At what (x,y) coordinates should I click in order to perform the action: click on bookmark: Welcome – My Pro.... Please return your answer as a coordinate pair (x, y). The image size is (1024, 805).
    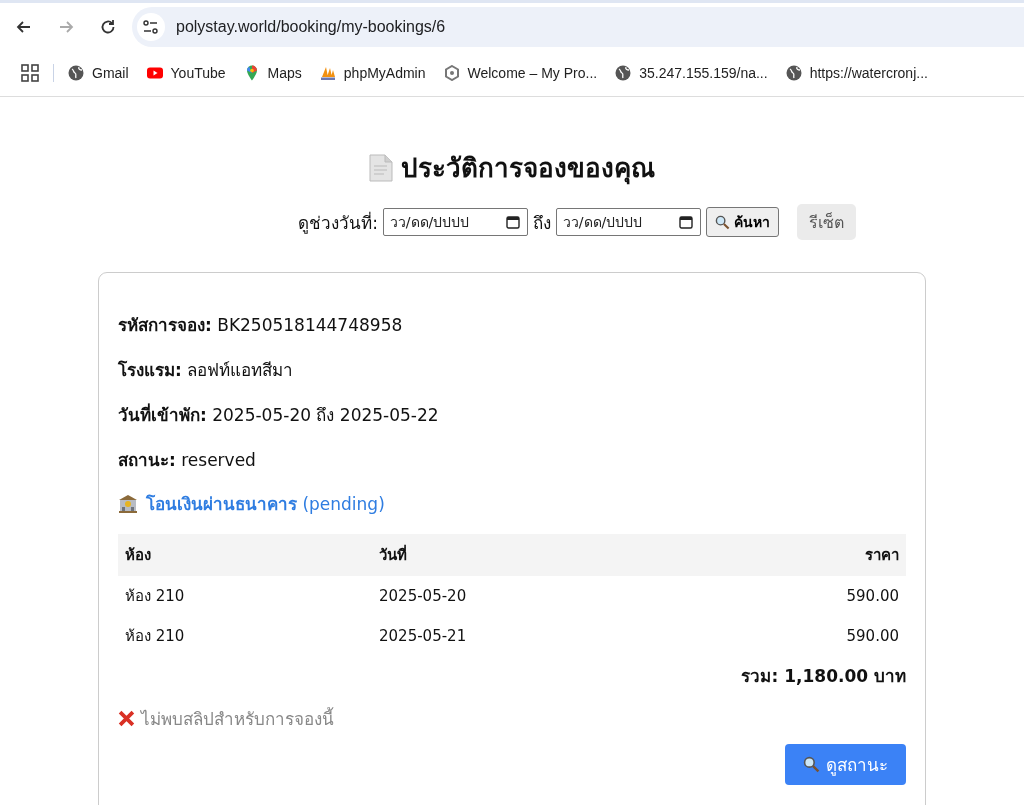
    Looking at the image, I should click on (520, 73).